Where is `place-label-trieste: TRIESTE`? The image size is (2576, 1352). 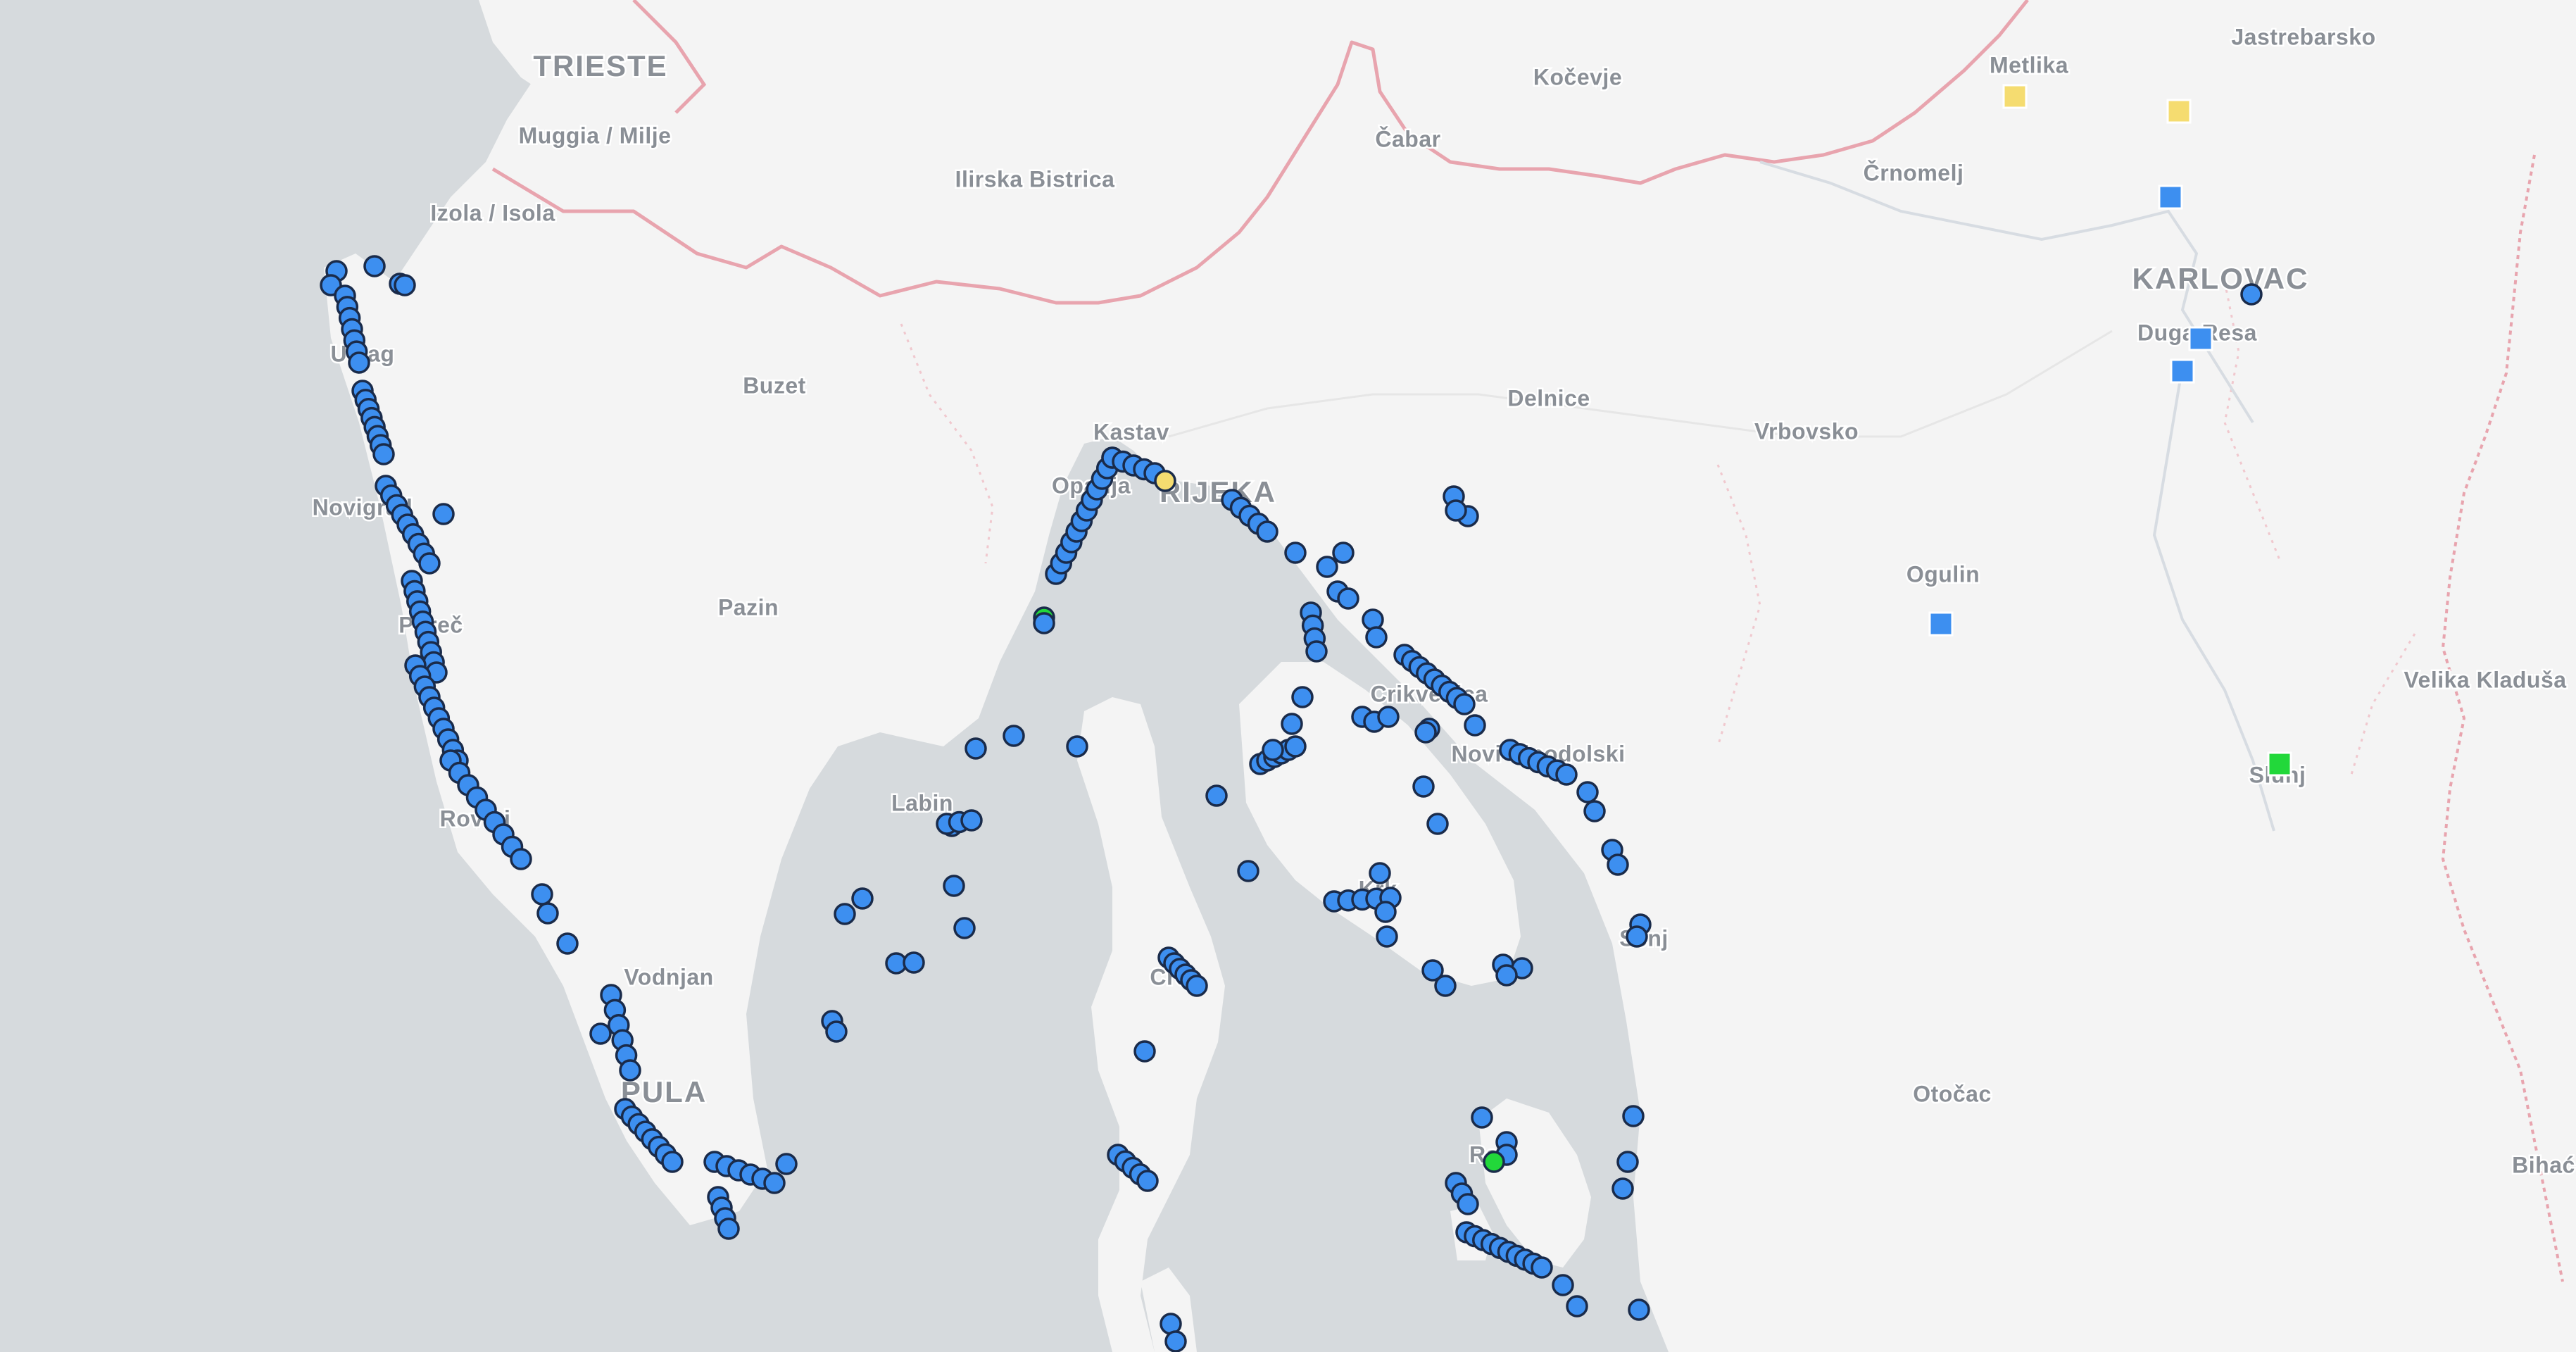 place-label-trieste: TRIESTE is located at coordinates (600, 65).